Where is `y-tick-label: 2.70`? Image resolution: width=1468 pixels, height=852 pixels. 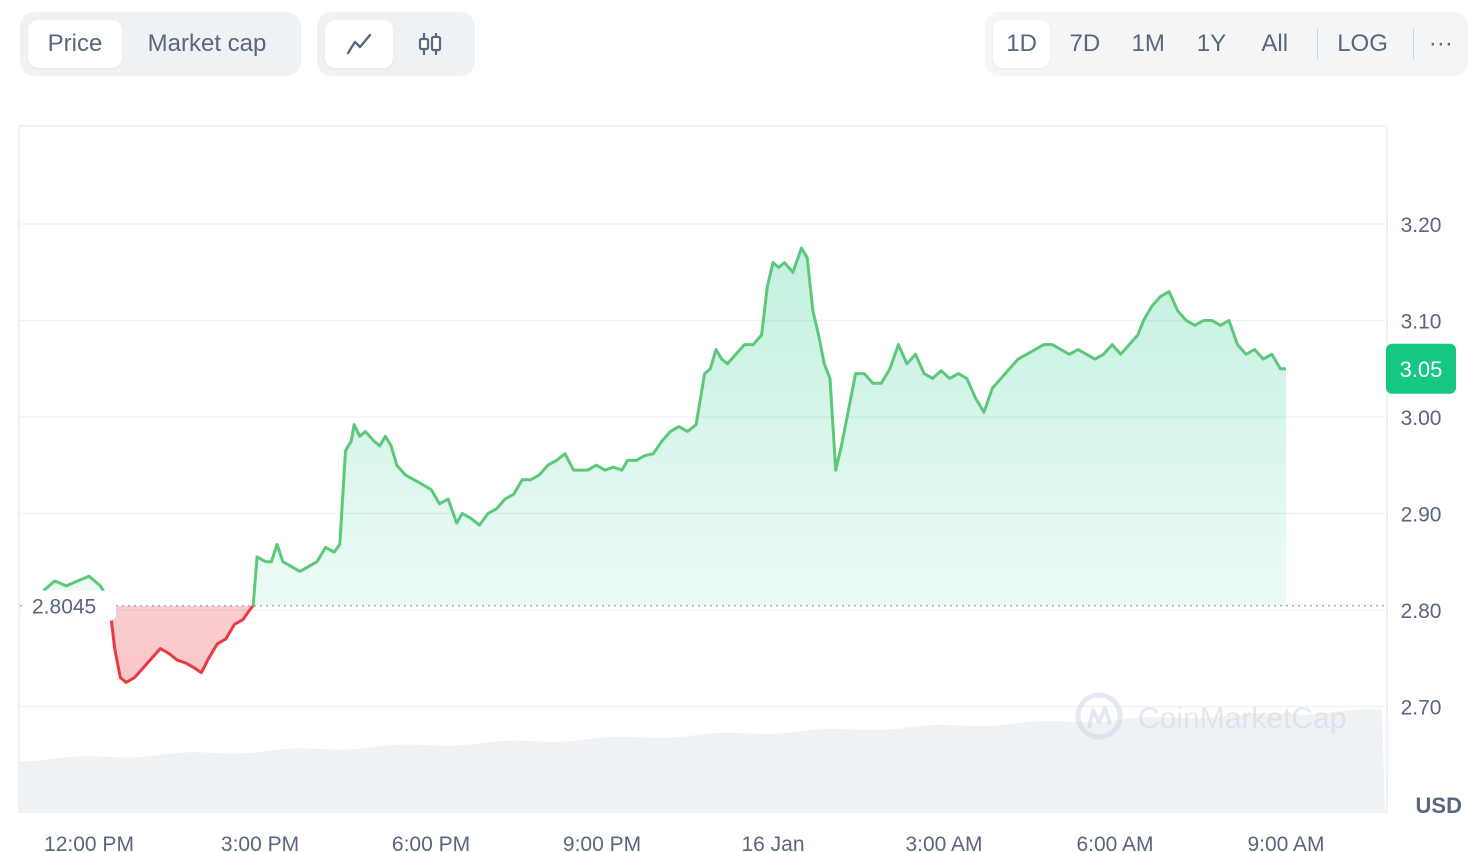 y-tick-label: 2.70 is located at coordinates (1421, 708).